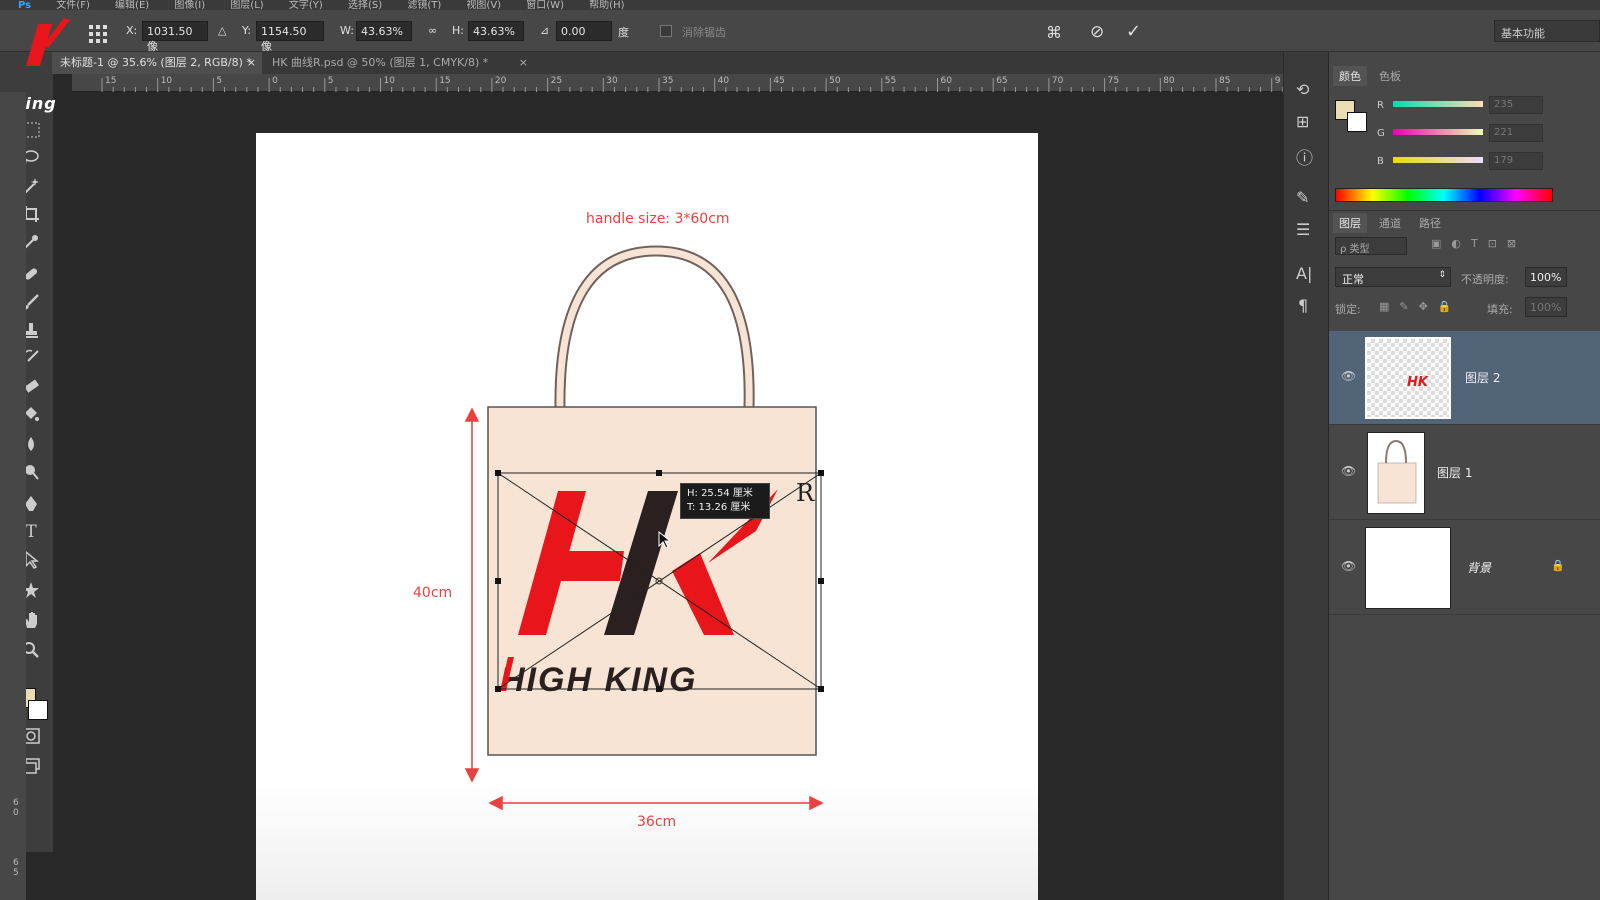 The image size is (1600, 900). I want to click on width-field: 43.63%, so click(384, 31).